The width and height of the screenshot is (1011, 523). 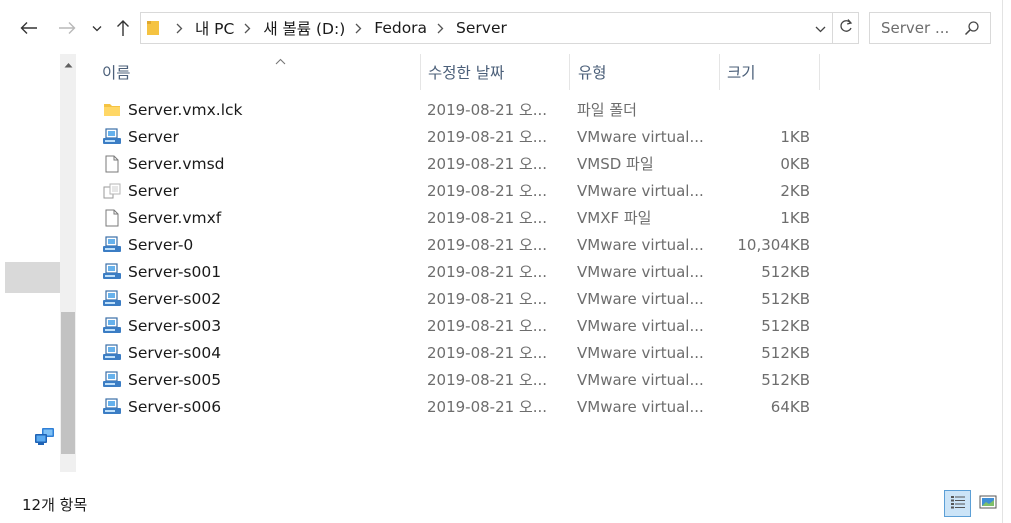 I want to click on breadcrumb-volume-d: 새 볼륨 (D:), so click(x=304, y=28).